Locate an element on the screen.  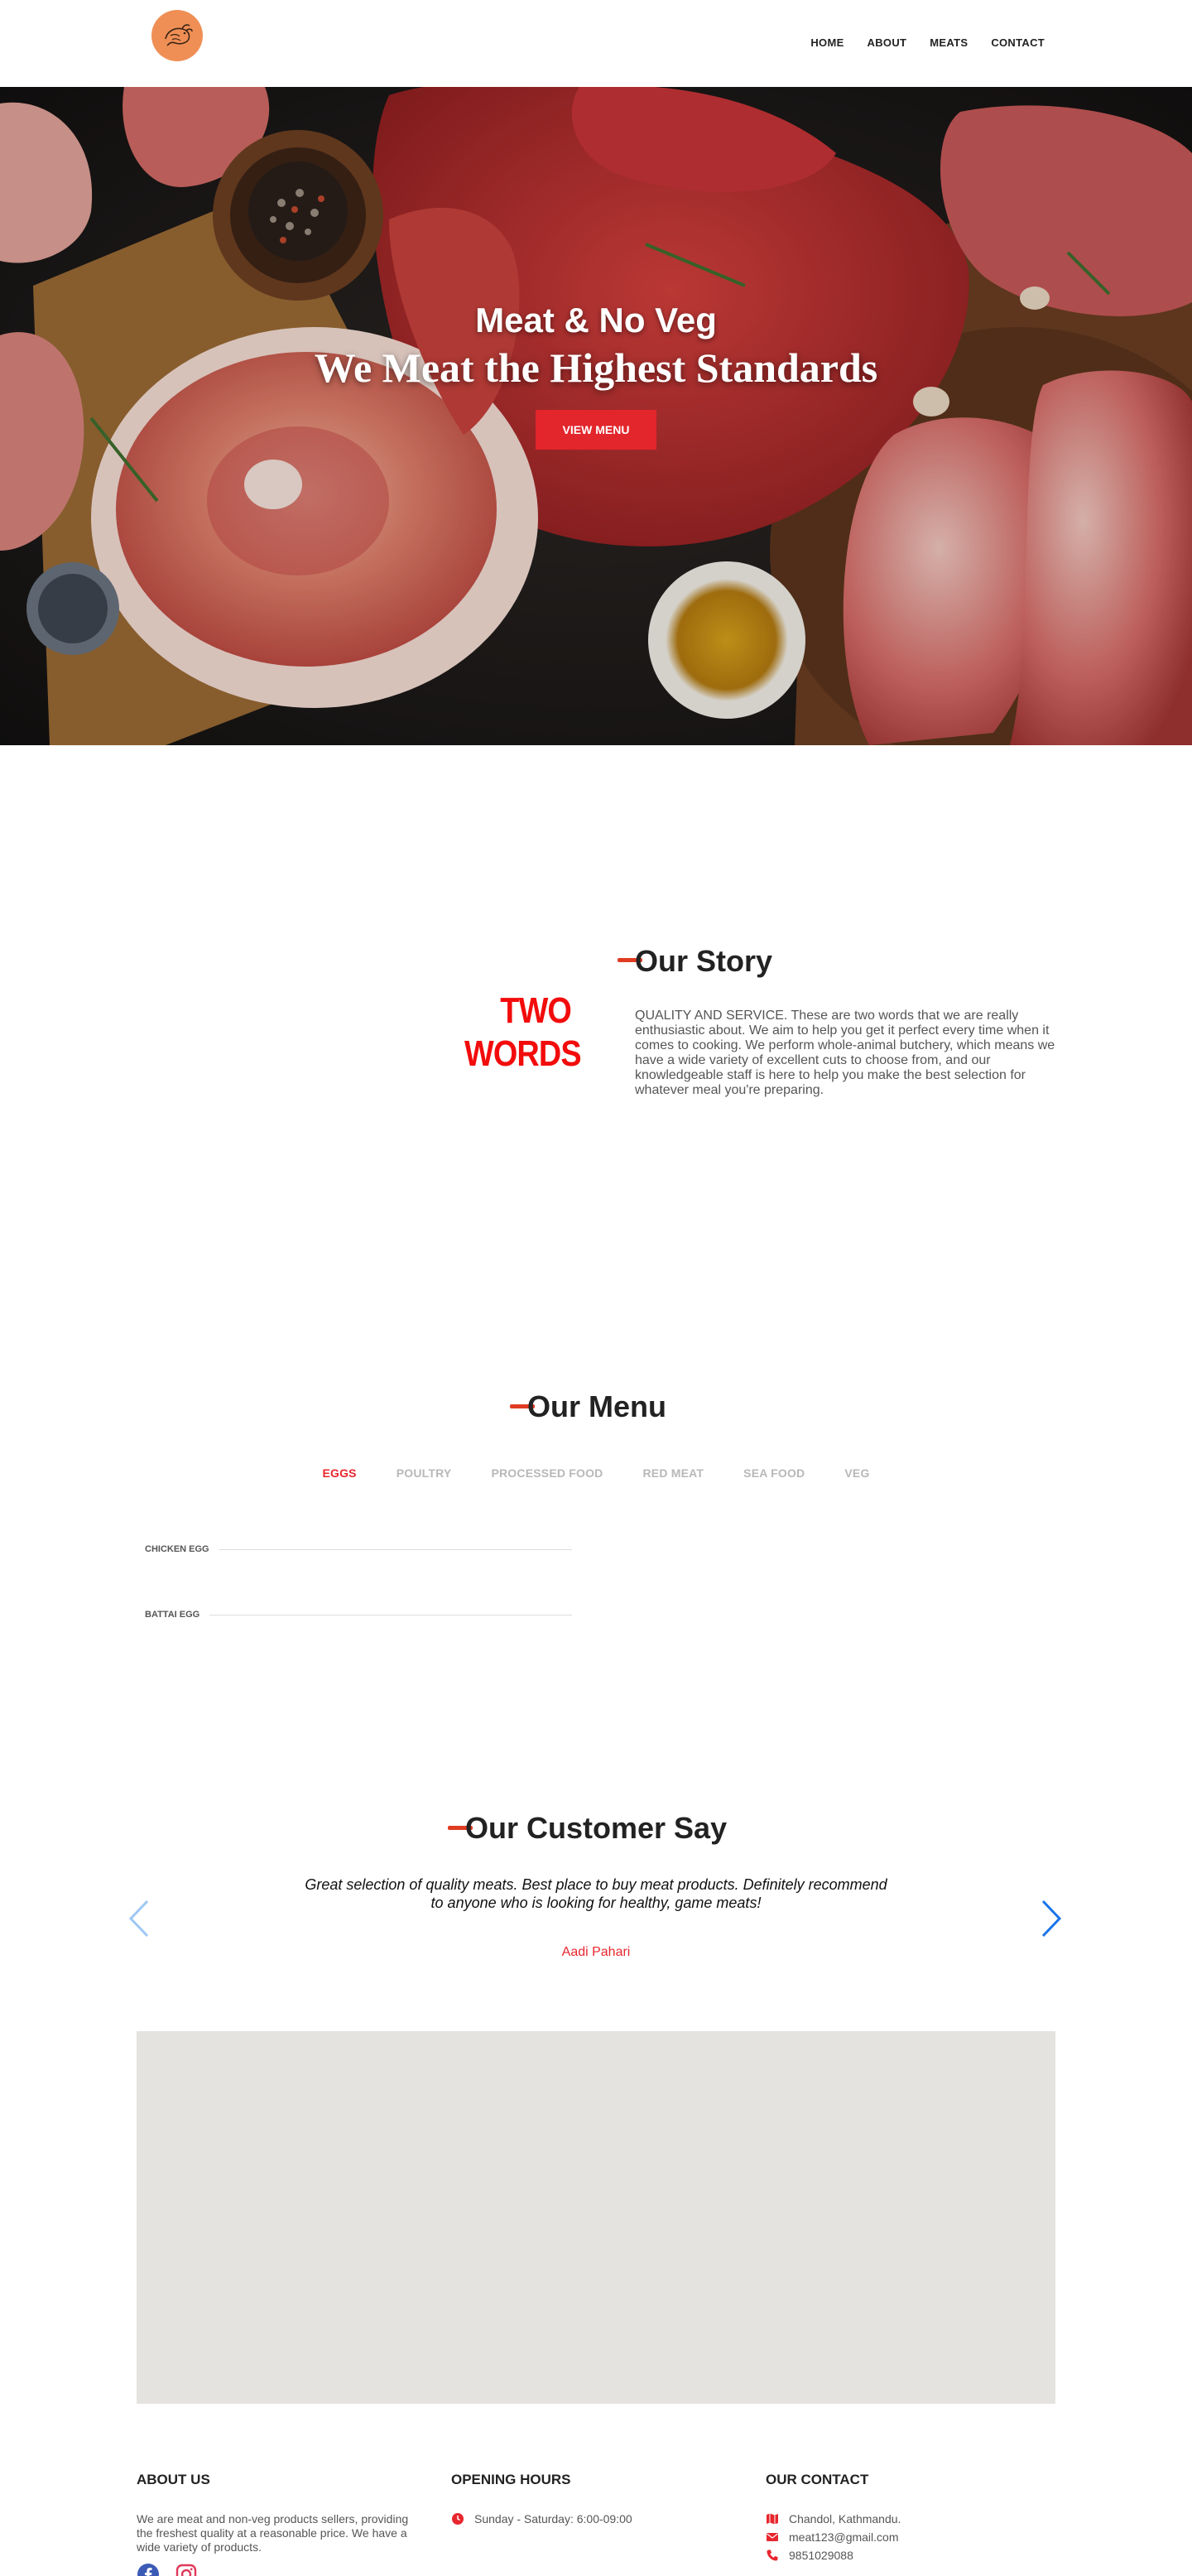
testimonial-author: Aadi Pahari is located at coordinates (596, 1952).